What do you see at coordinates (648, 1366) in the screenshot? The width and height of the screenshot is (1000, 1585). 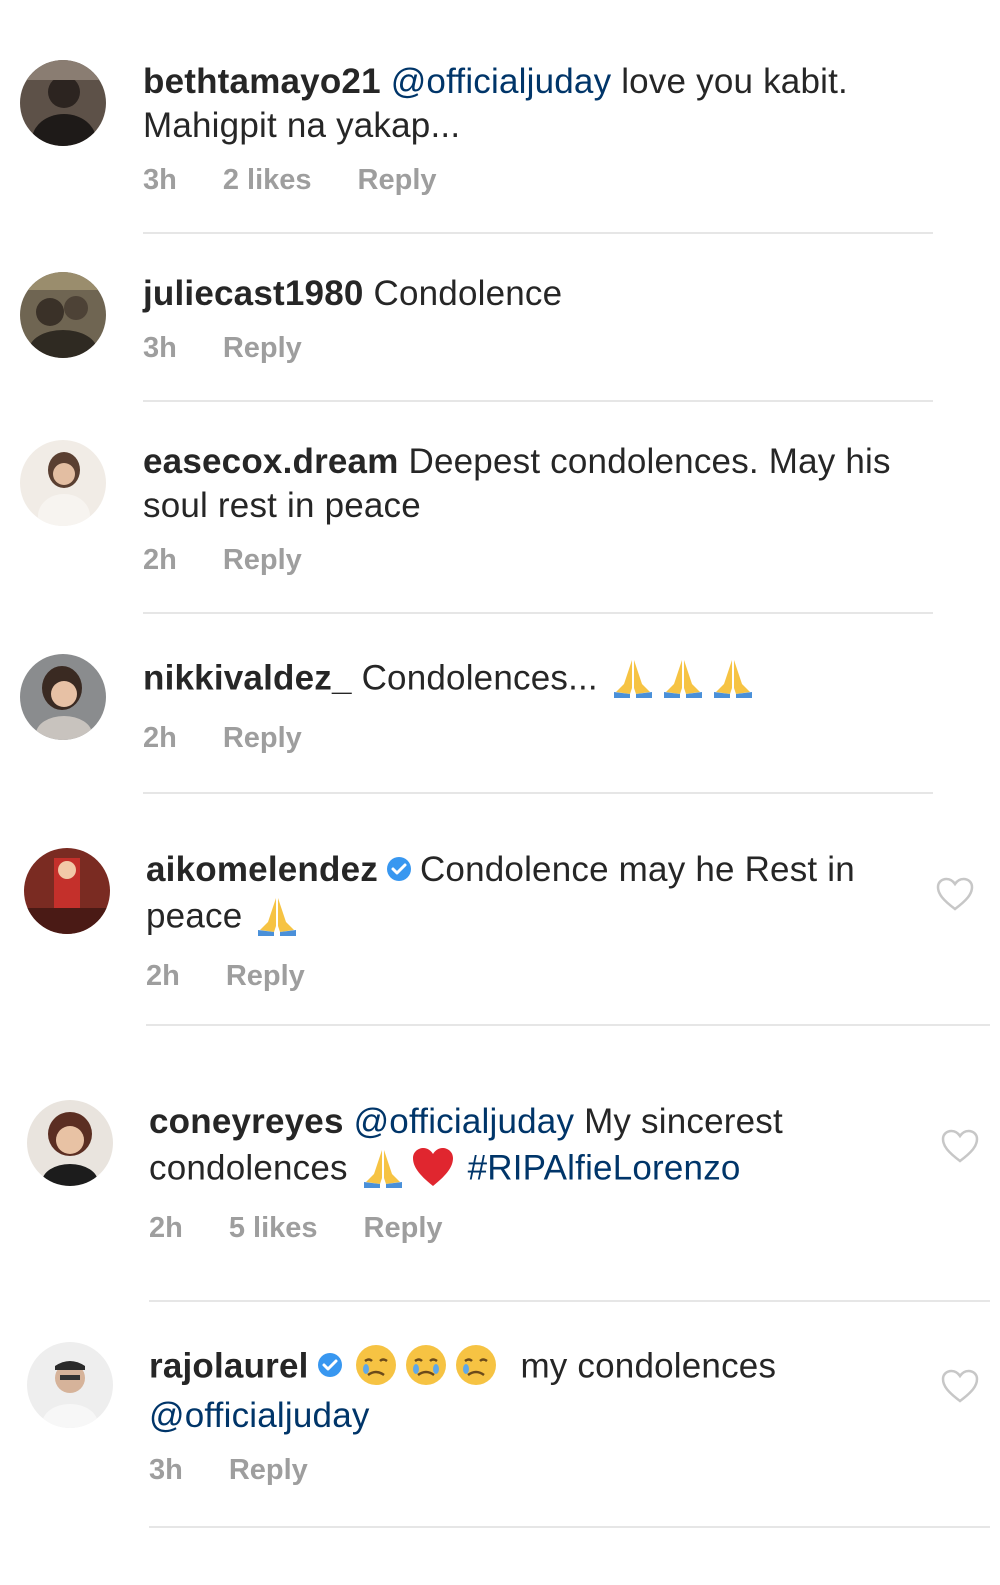 I see `comment-message: my condolences` at bounding box center [648, 1366].